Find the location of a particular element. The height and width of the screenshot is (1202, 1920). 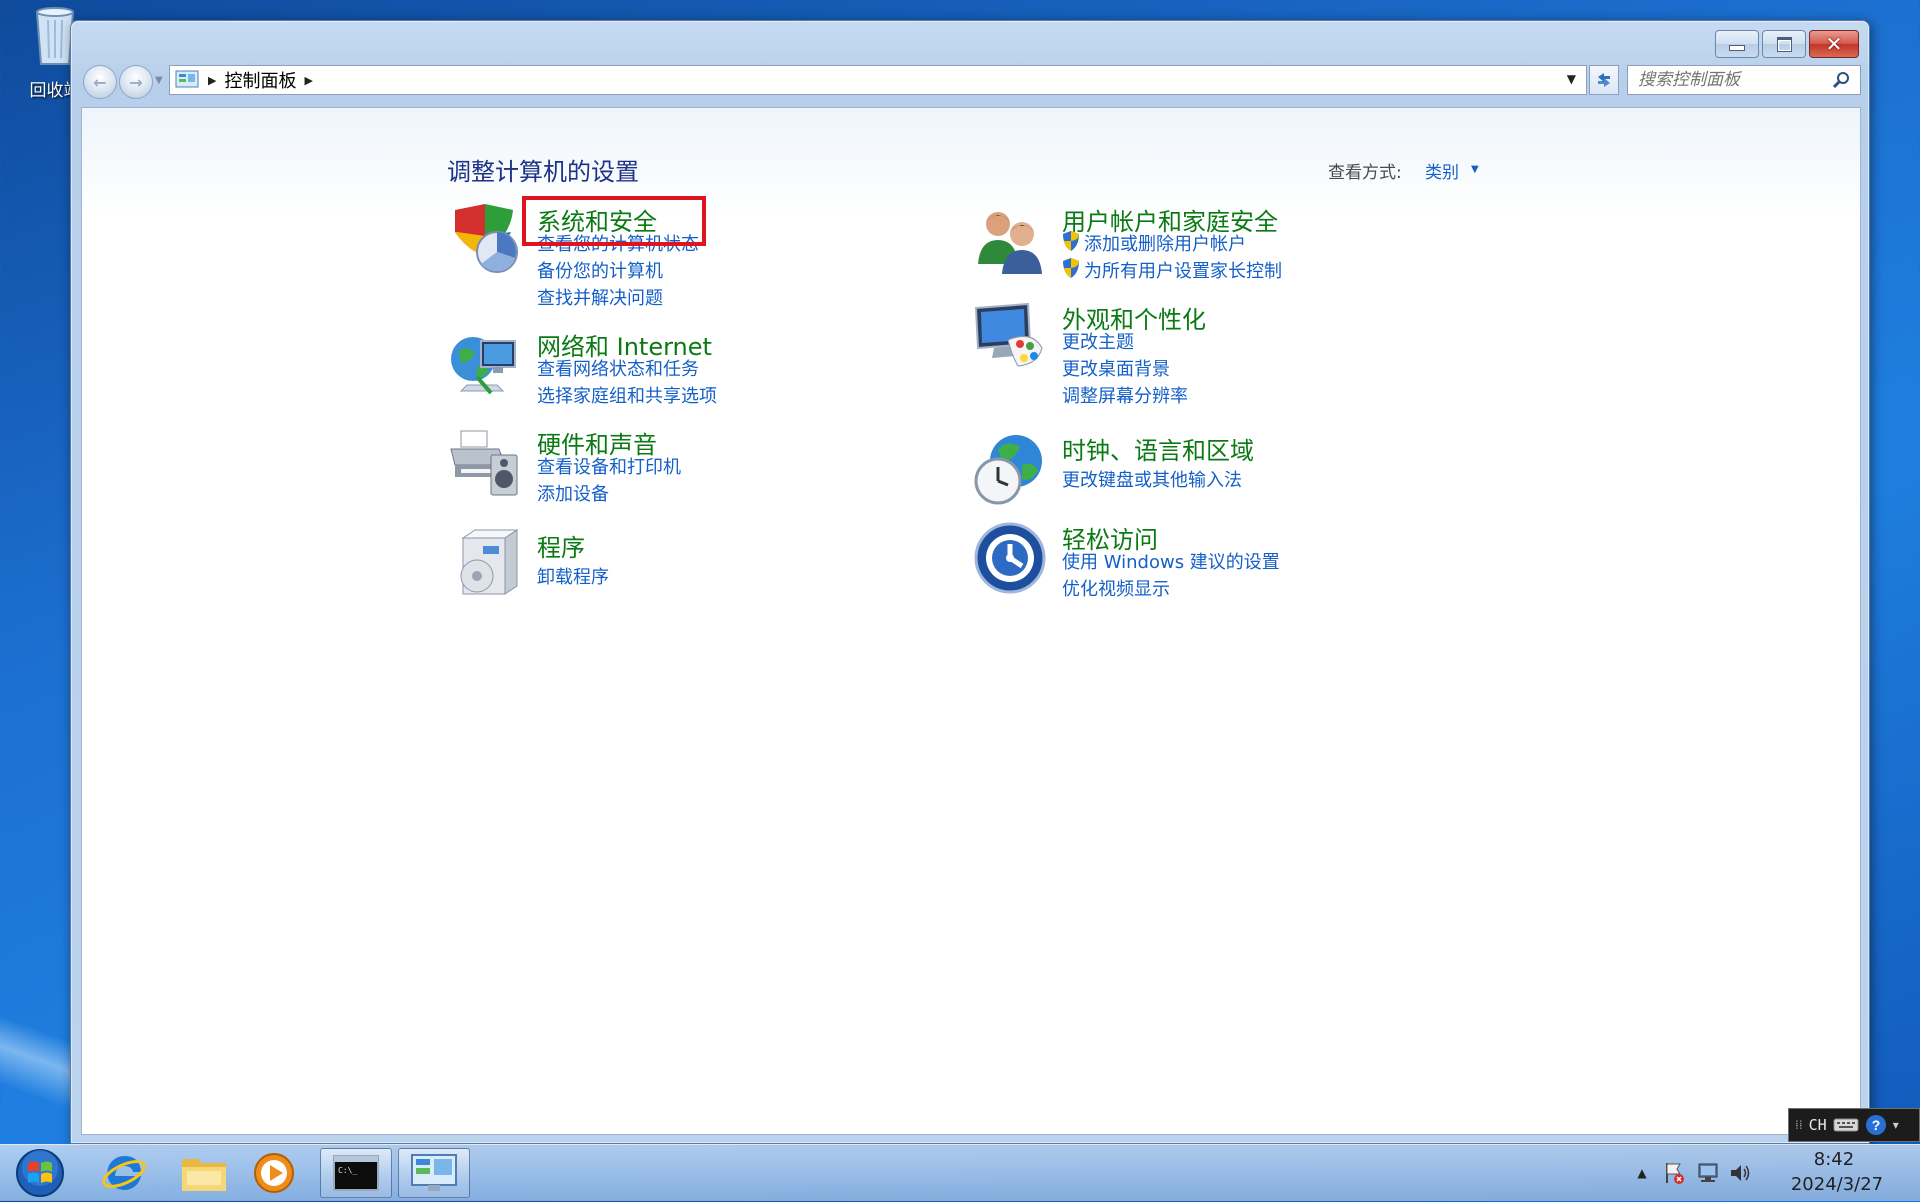

language-bar-grip-icon: ⁞⁞ is located at coordinates (1799, 1125).